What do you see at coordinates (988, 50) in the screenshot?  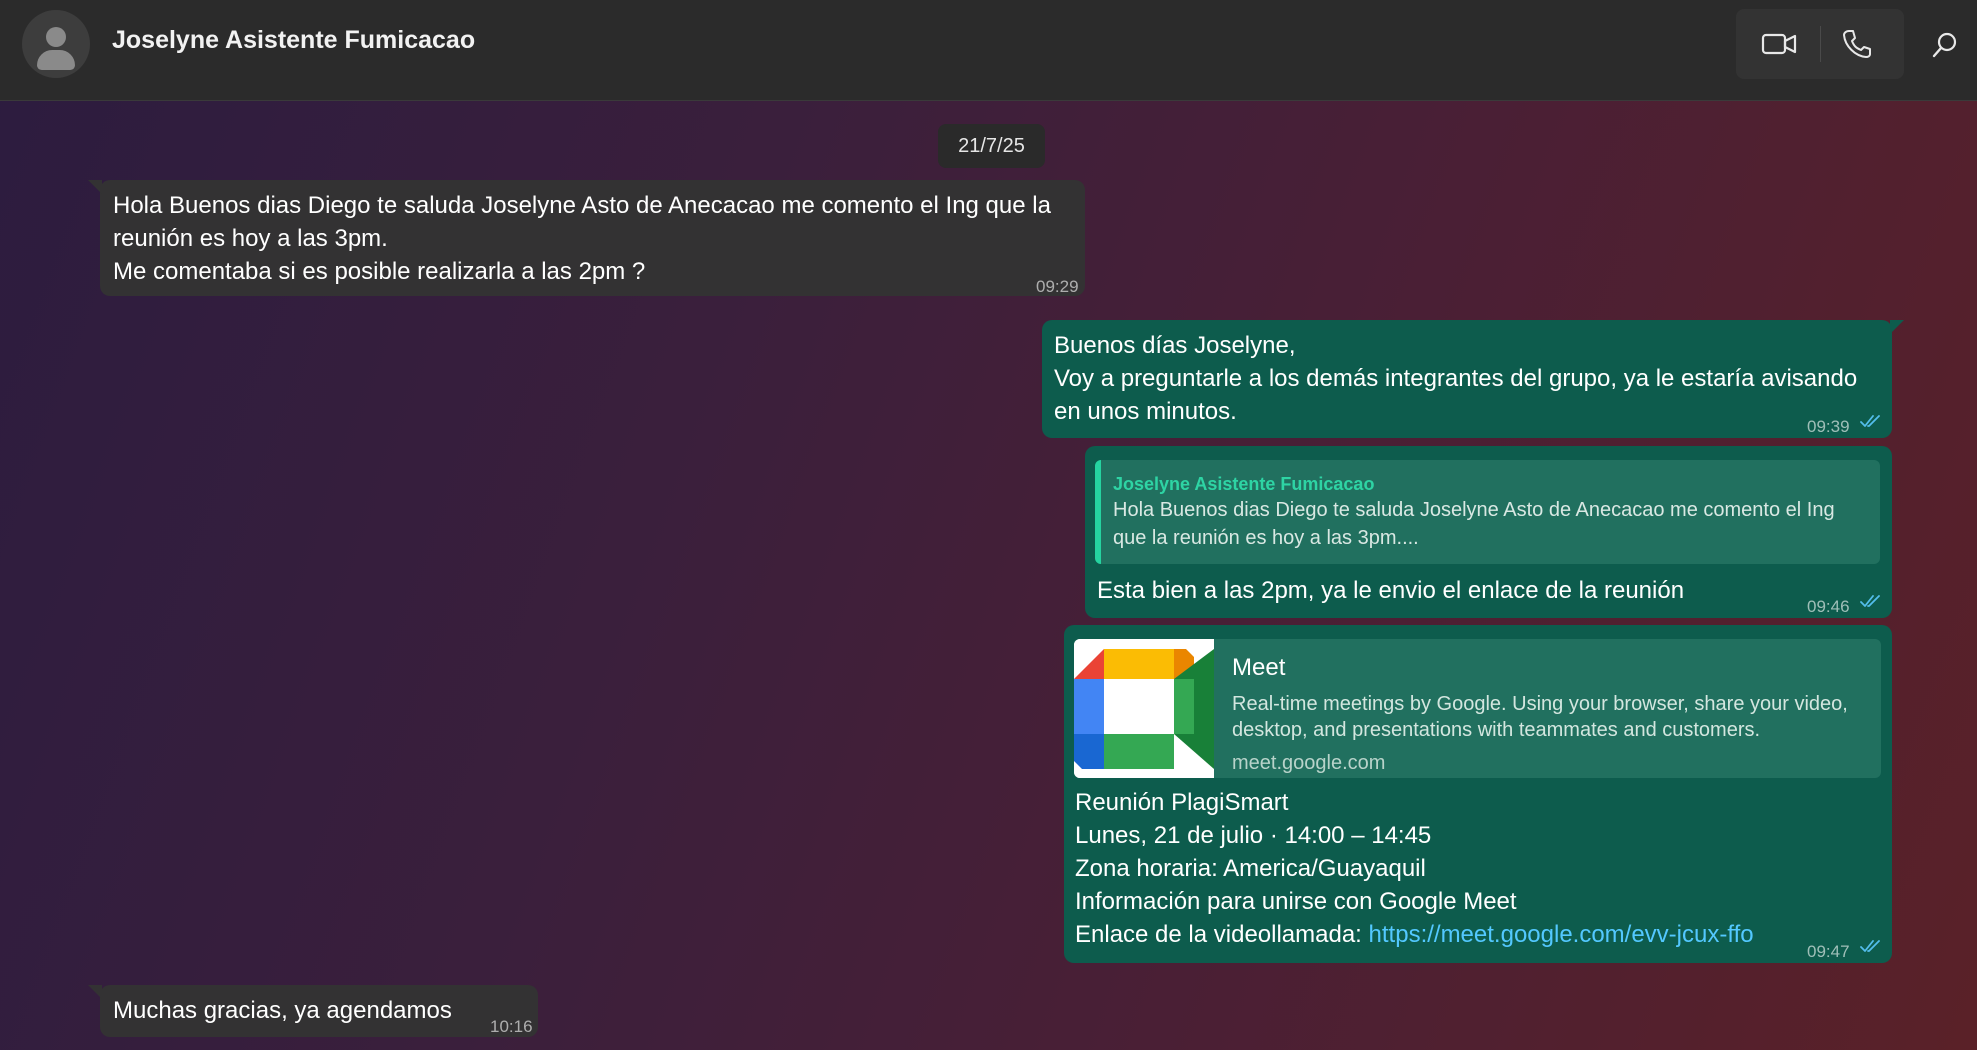 I see `chat-header: Joselyne Asistente Fumicacao` at bounding box center [988, 50].